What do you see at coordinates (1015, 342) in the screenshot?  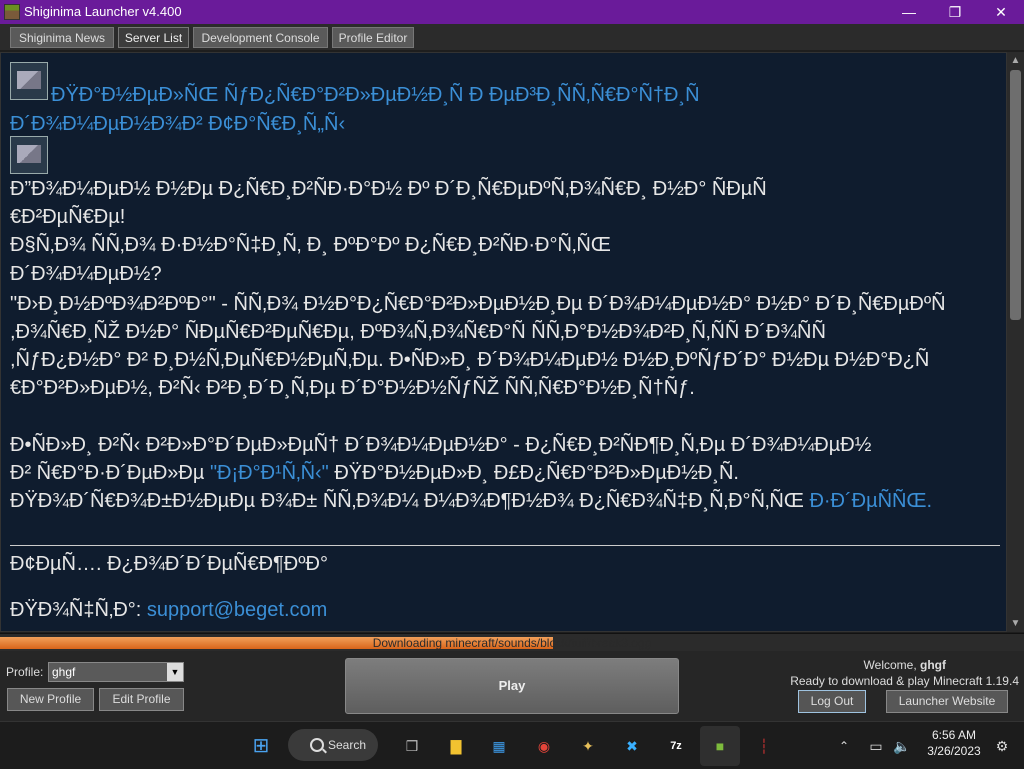 I see `vertical-scrollbar: ▲ ▼` at bounding box center [1015, 342].